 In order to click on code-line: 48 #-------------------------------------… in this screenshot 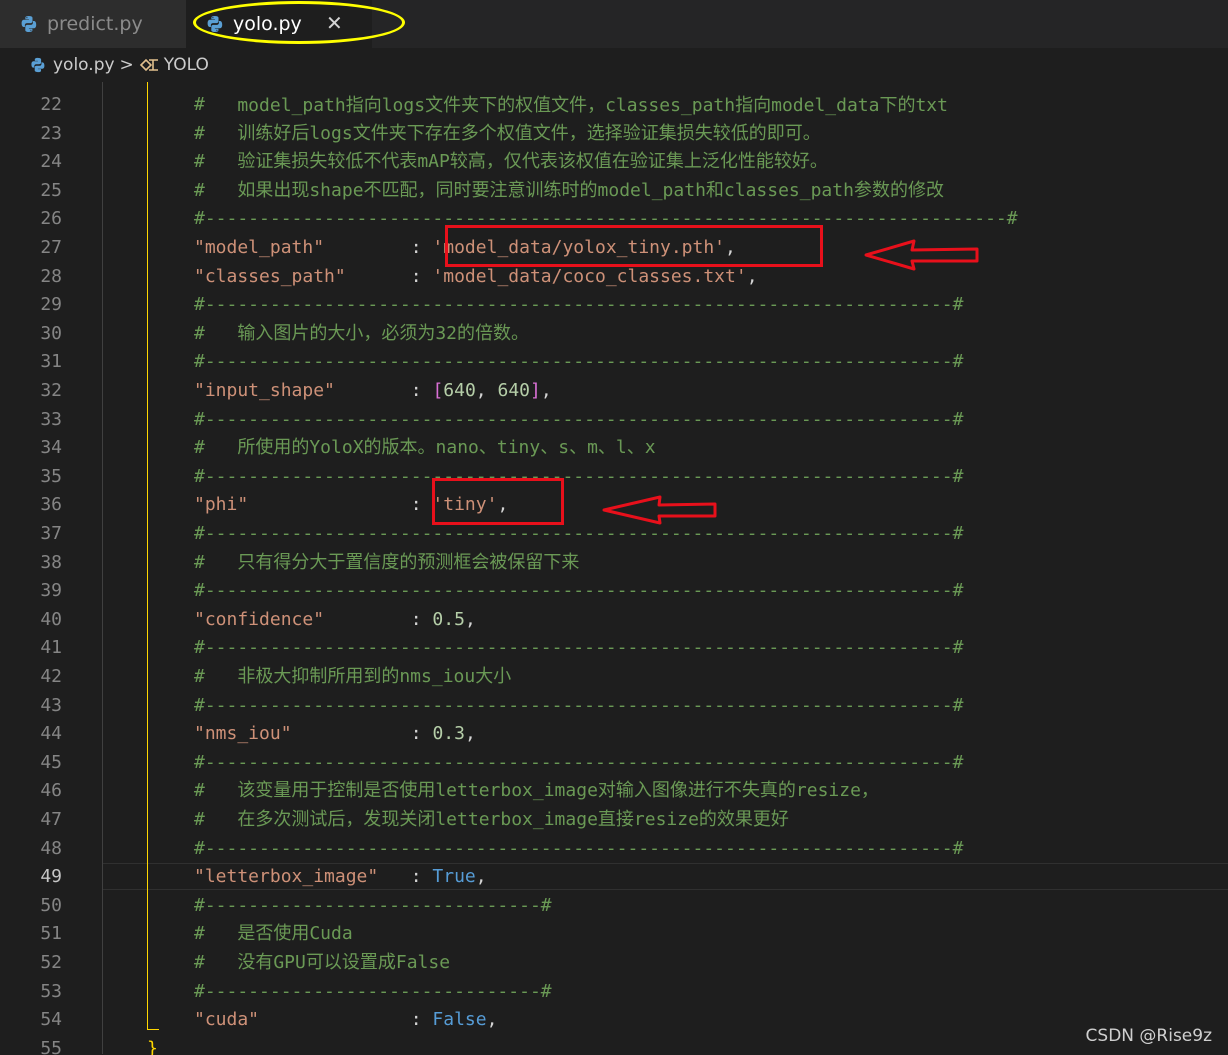, I will do `click(614, 849)`.